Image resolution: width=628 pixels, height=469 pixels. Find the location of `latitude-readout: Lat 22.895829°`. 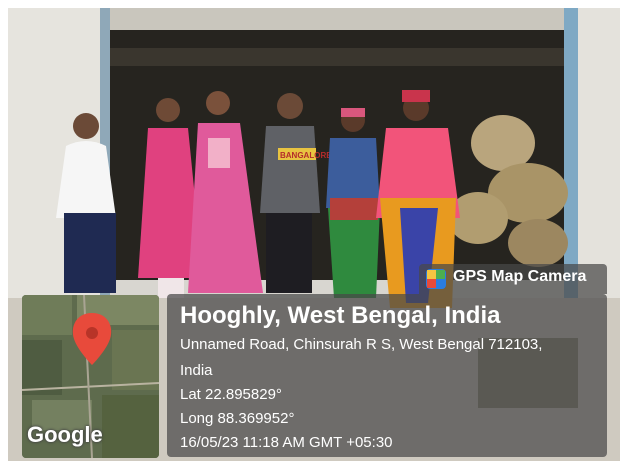

latitude-readout: Lat 22.895829° is located at coordinates (231, 394).